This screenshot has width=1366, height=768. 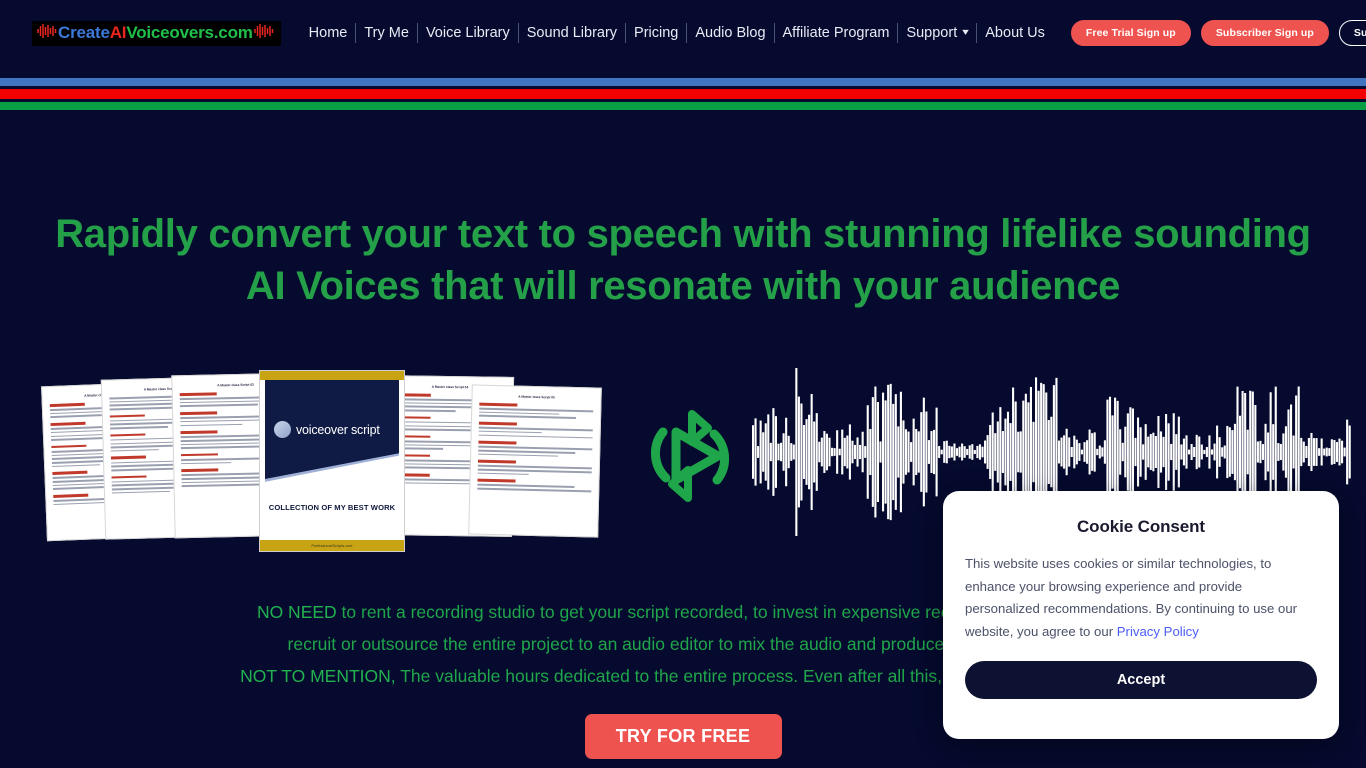 I want to click on nav-item-affiliate-program: Affiliate Program, so click(x=837, y=33).